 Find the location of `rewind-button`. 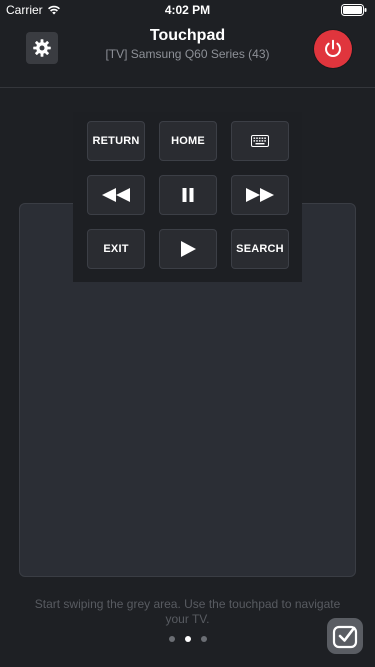

rewind-button is located at coordinates (116, 195).